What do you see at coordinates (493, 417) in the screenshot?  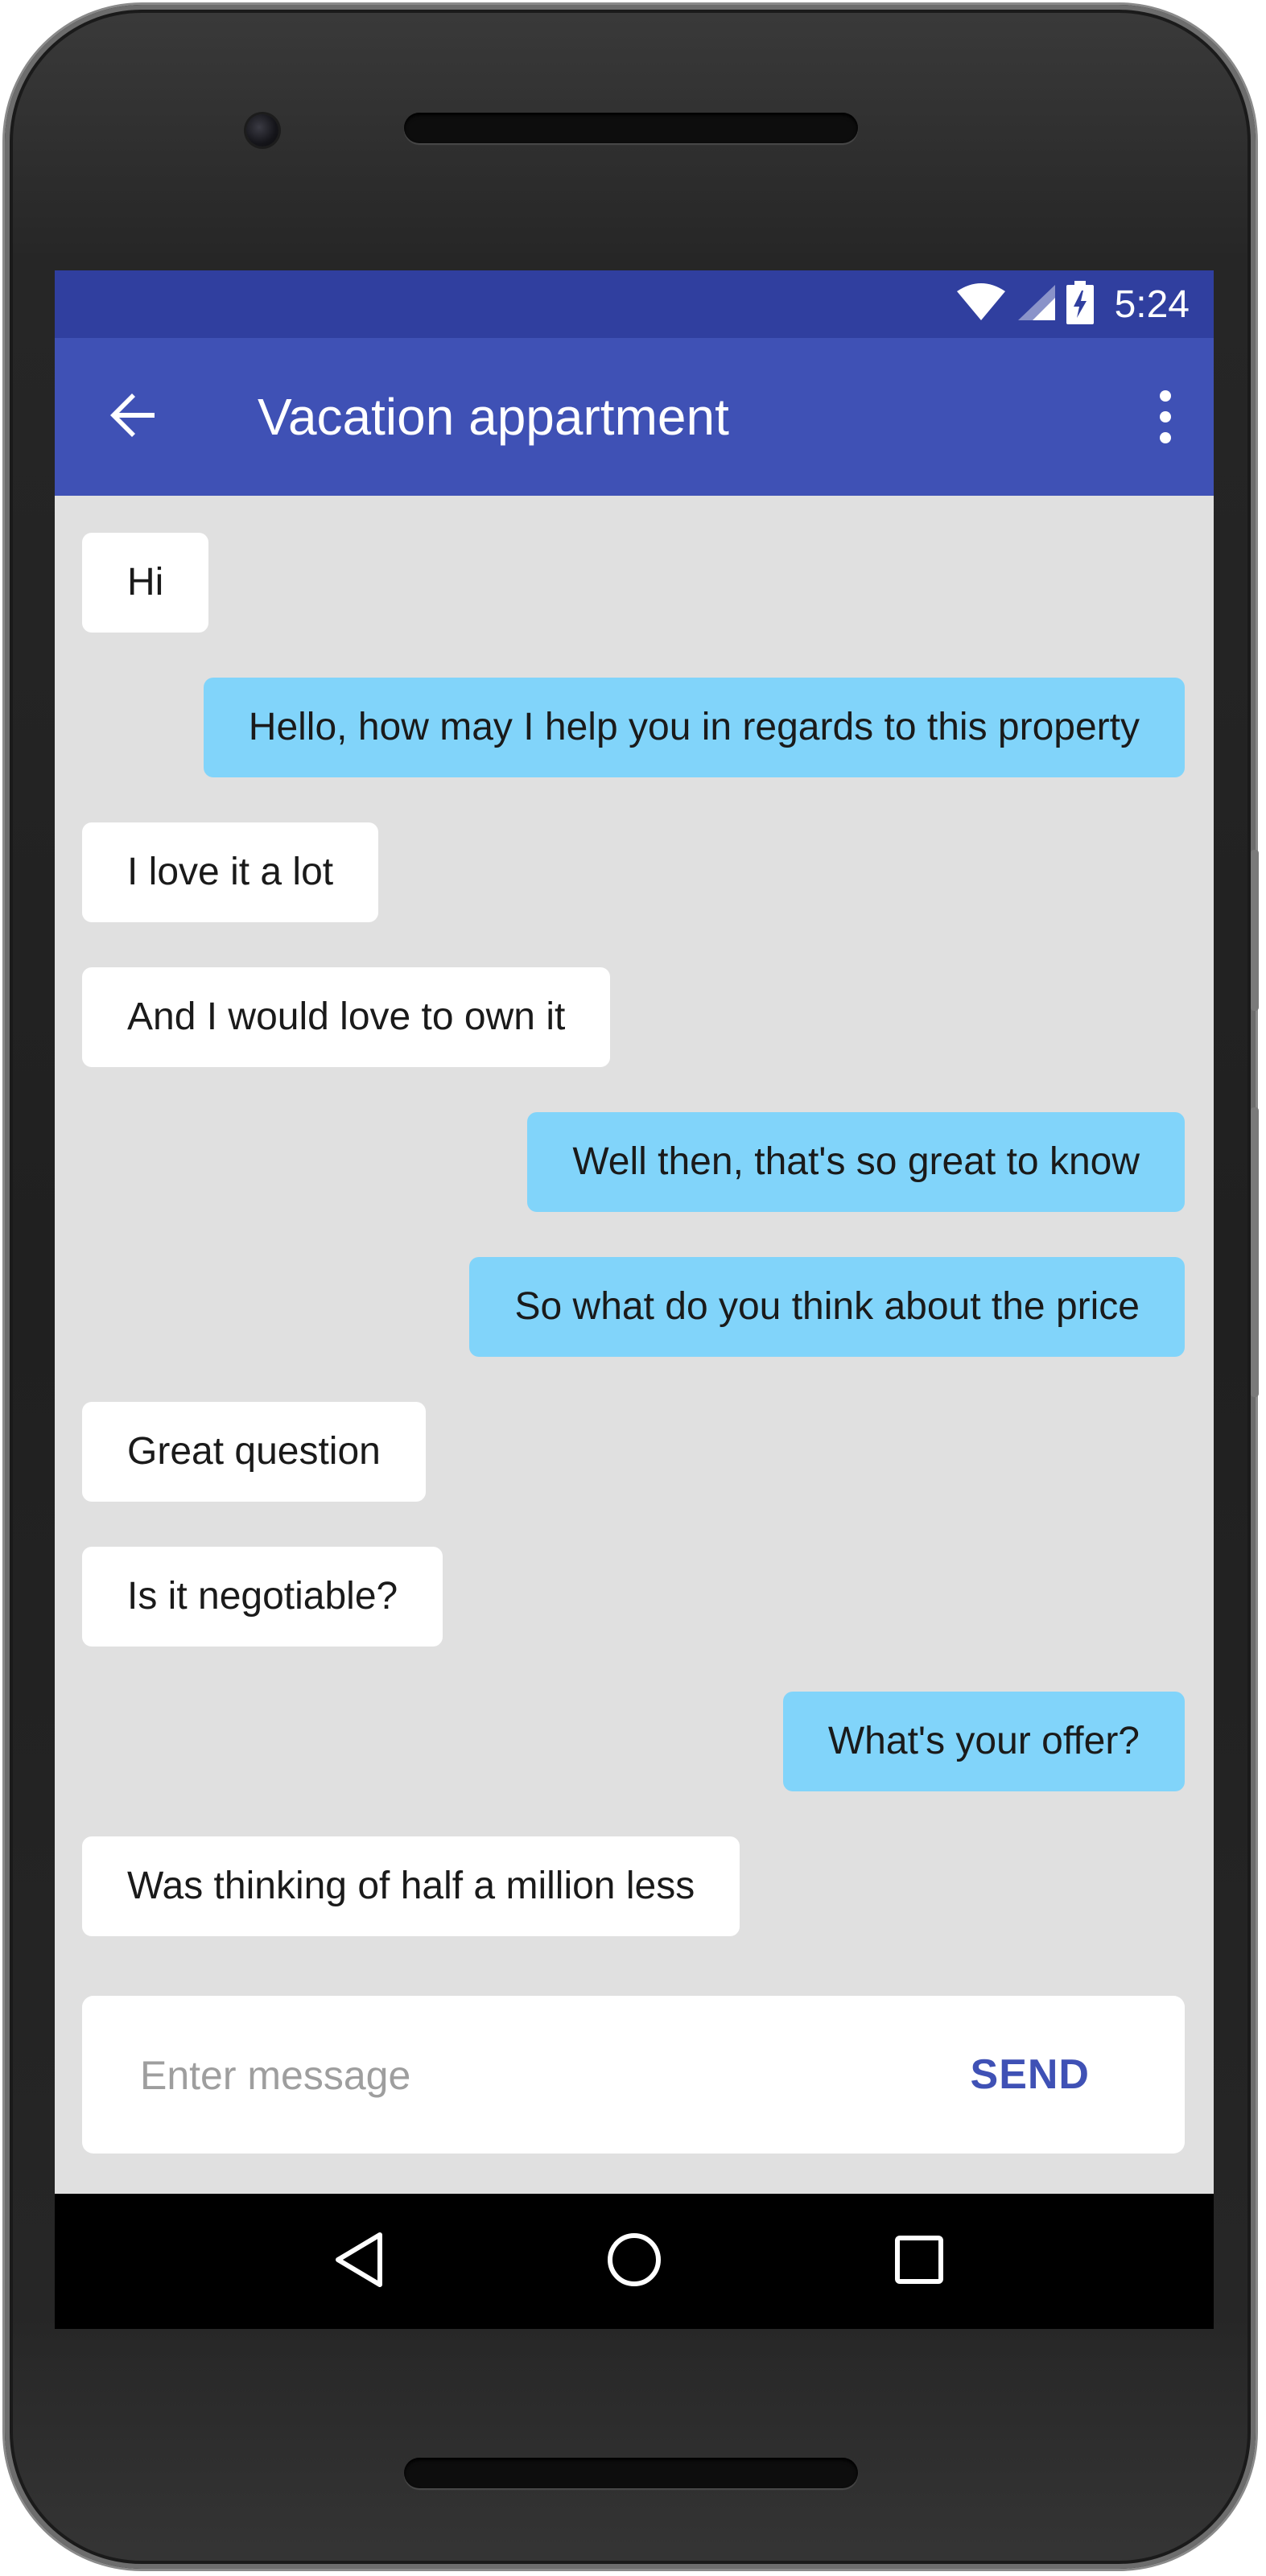 I see `page-title: Vacation appartment` at bounding box center [493, 417].